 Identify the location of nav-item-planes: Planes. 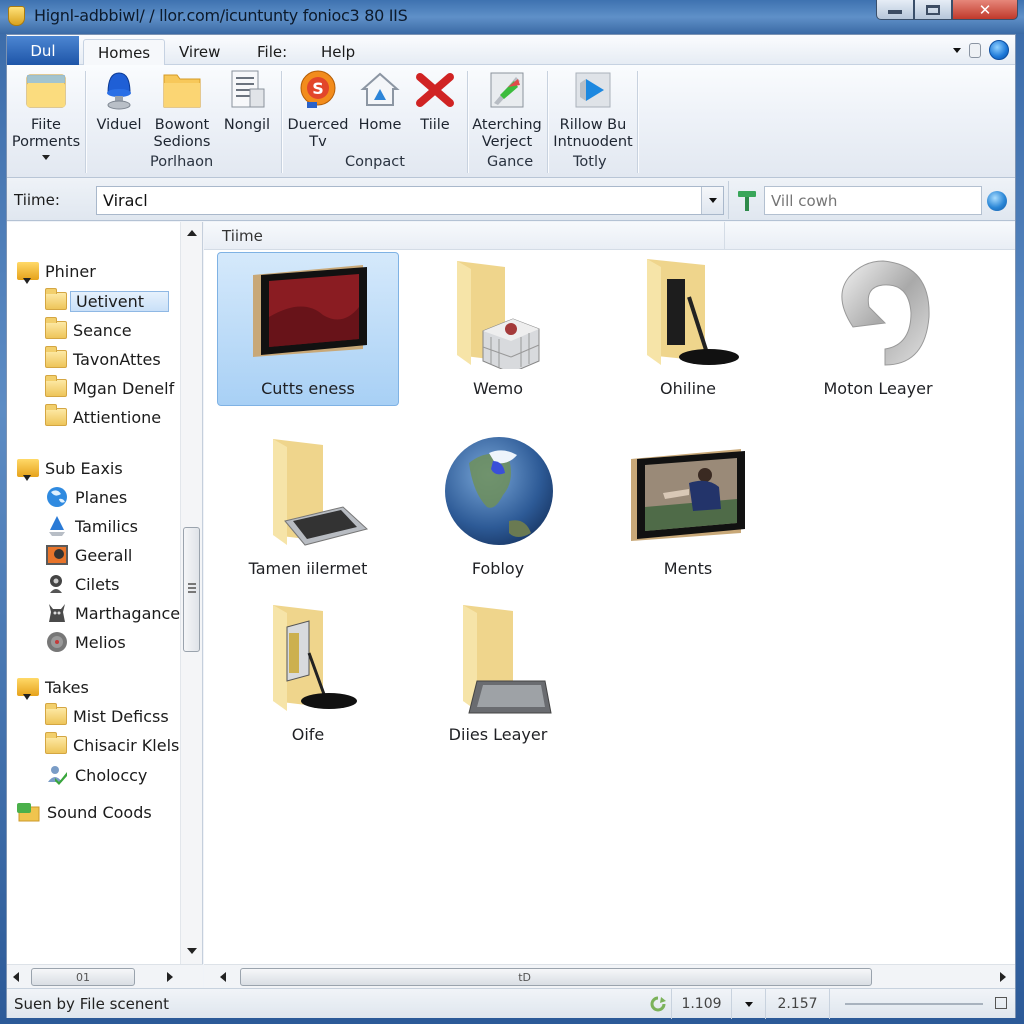
(86, 497).